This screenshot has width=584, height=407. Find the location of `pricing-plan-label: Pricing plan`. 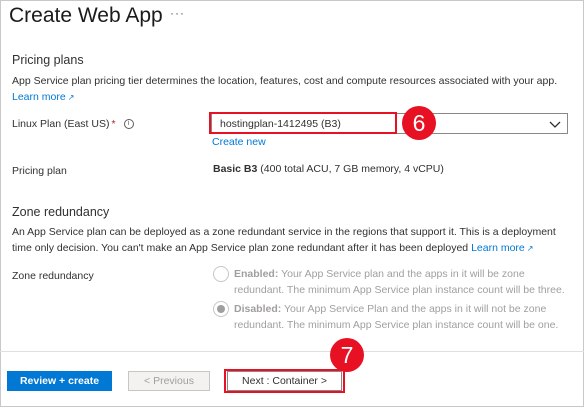

pricing-plan-label: Pricing plan is located at coordinates (39, 171).